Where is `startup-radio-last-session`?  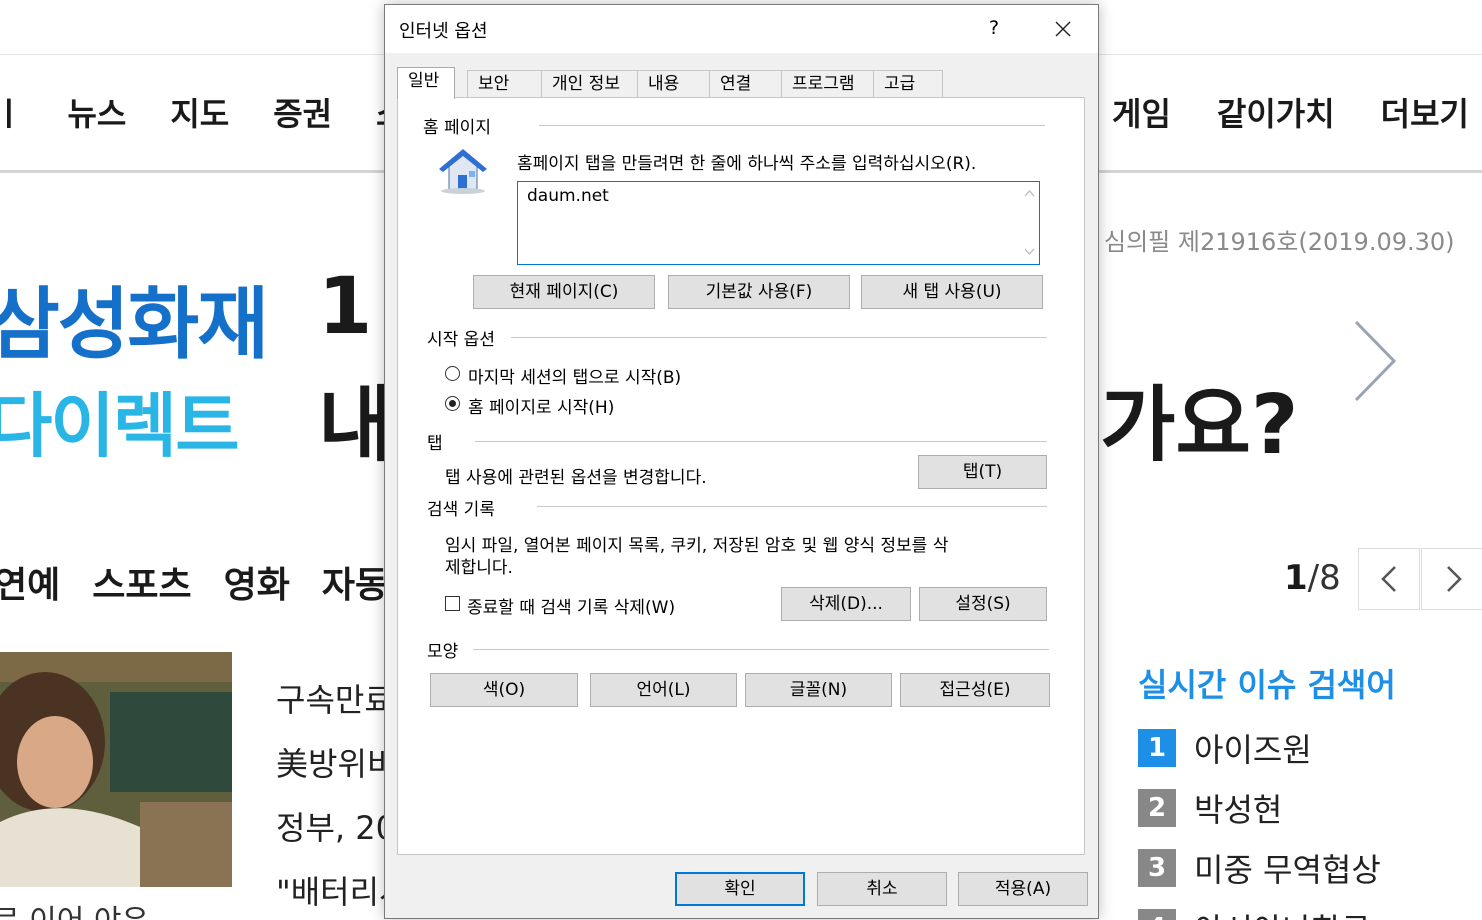
startup-radio-last-session is located at coordinates (452, 373).